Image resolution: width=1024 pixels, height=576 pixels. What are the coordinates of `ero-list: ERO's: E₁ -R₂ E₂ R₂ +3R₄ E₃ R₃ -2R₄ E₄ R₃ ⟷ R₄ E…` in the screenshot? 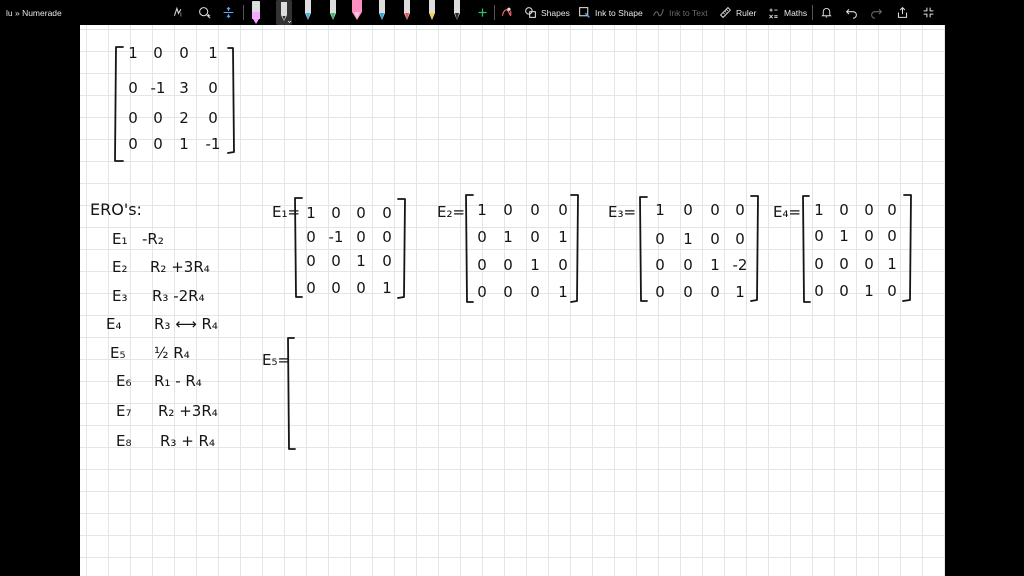 It's located at (154, 325).